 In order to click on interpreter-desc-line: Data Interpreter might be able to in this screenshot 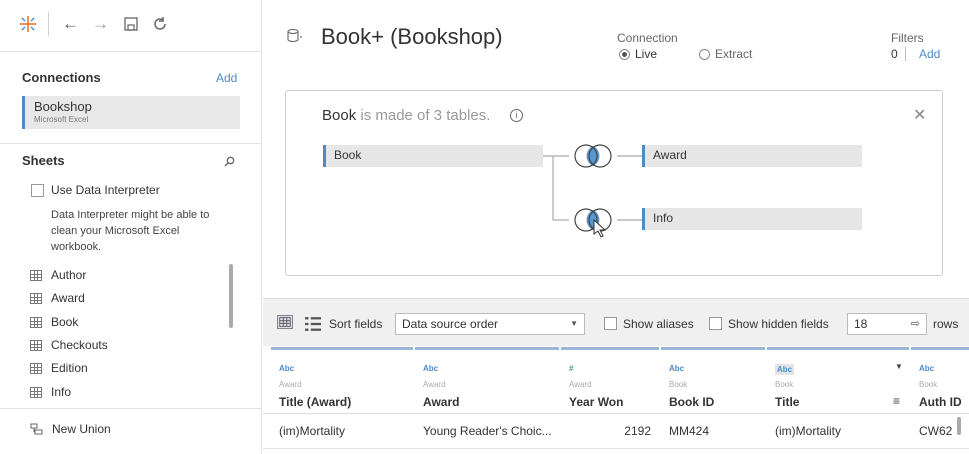, I will do `click(130, 215)`.